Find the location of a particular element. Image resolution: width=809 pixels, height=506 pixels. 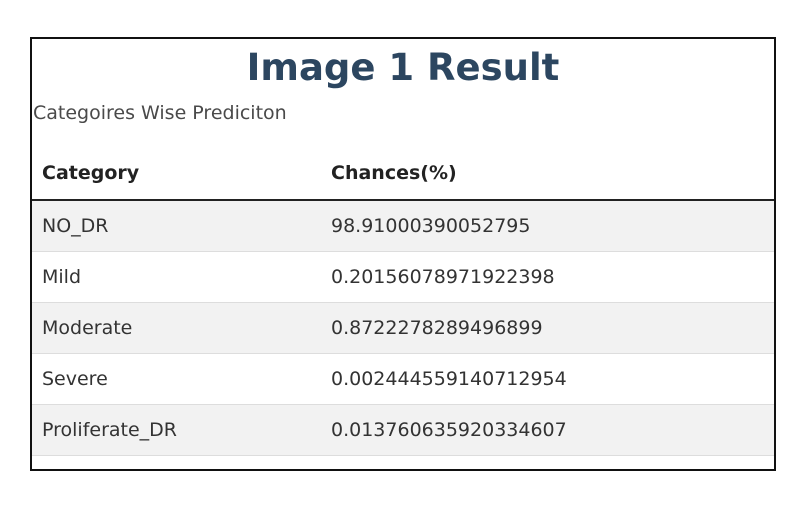

page-title: Image 1 Result is located at coordinates (403, 67).